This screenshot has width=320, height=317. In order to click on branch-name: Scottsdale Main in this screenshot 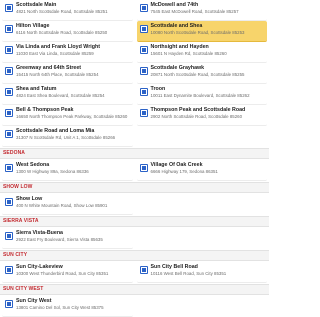, I will do `click(62, 5)`.